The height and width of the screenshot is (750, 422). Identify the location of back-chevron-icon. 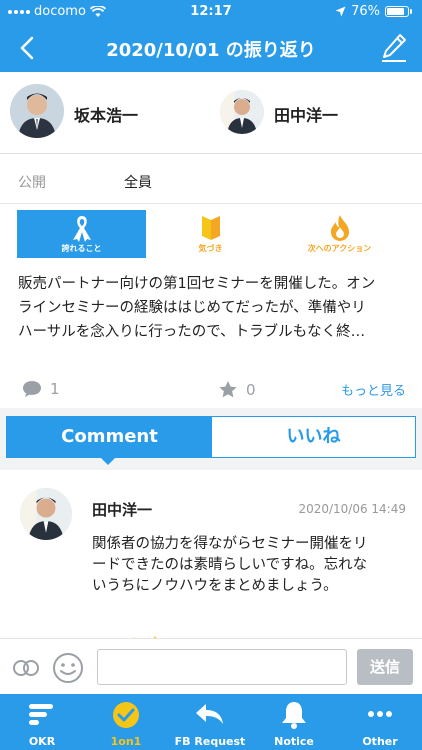
(28, 48).